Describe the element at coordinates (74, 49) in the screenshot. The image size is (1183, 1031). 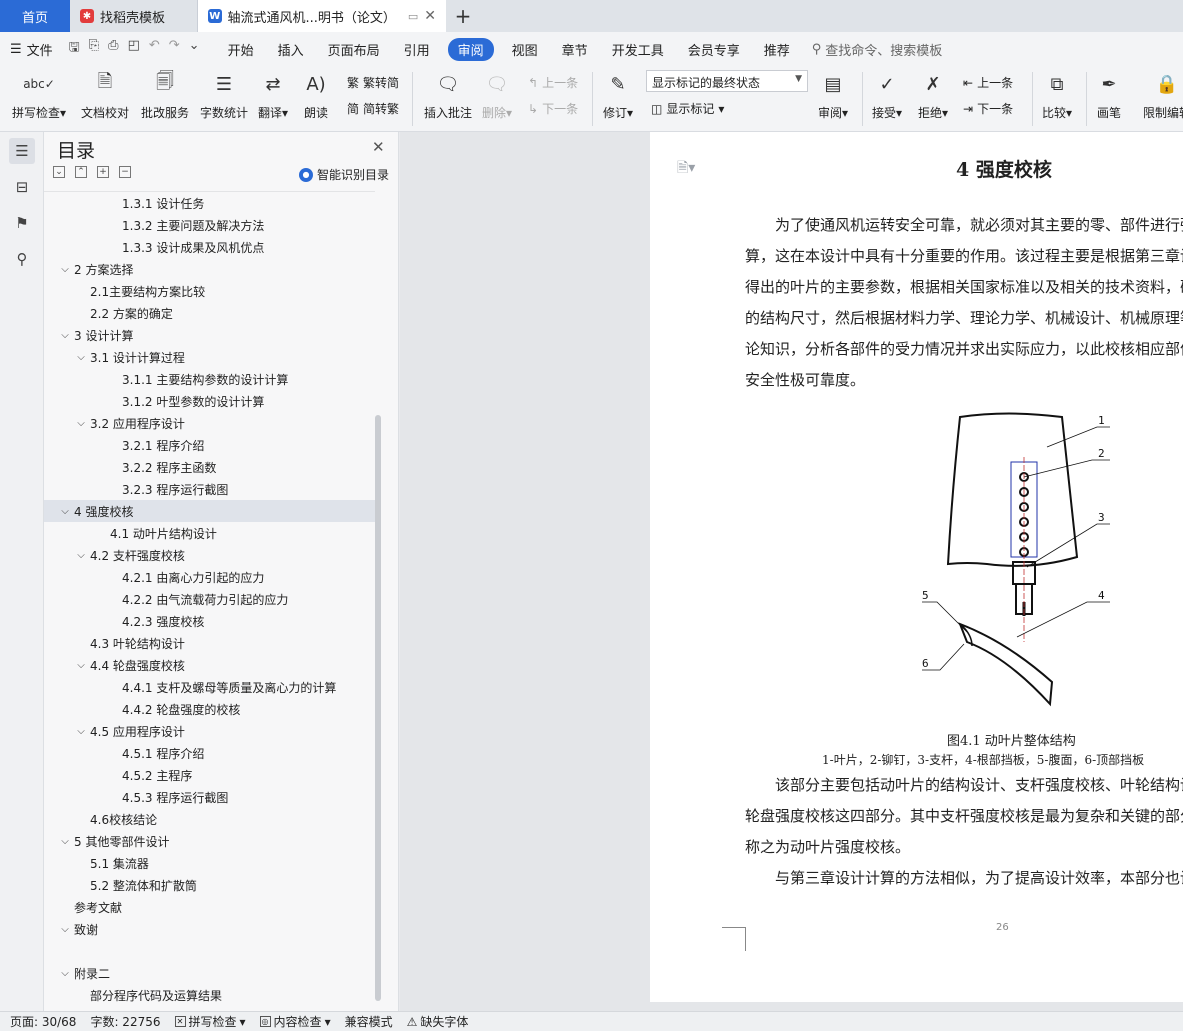
I see `save-icon: 🖫` at that location.